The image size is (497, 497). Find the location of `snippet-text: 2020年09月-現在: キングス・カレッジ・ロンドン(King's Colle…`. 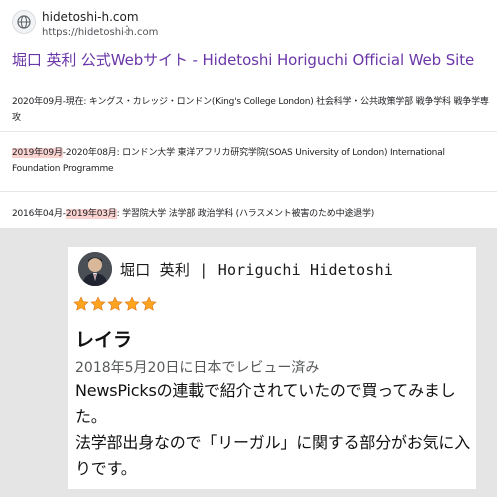

snippet-text: 2020年09月-現在: キングス・カレッジ・ロンドン(King's Colle… is located at coordinates (250, 110).